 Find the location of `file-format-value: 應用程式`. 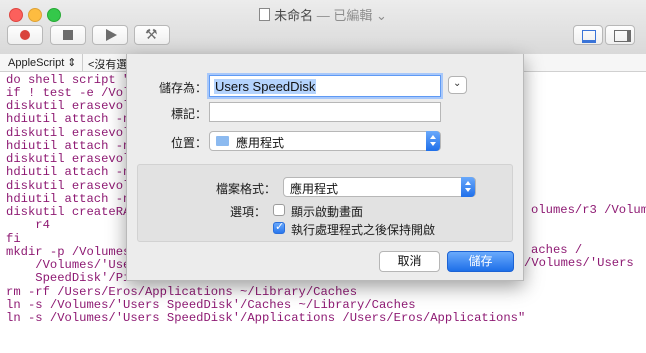

file-format-value: 應用程式 is located at coordinates (314, 189).